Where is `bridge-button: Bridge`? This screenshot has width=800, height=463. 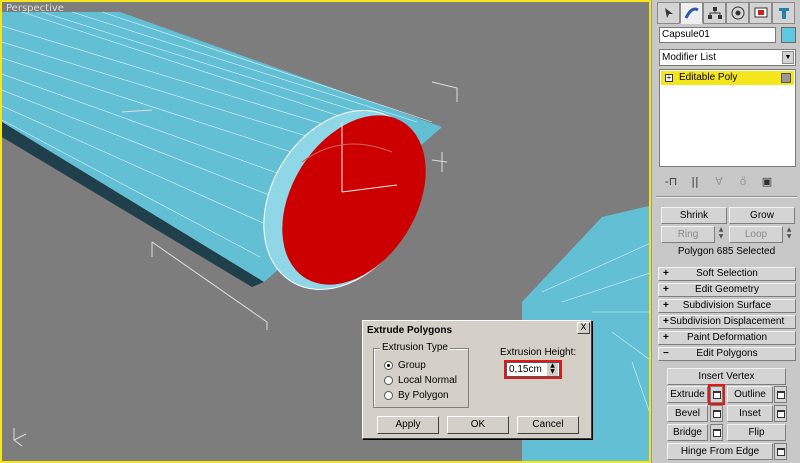
bridge-button: Bridge is located at coordinates (687, 432).